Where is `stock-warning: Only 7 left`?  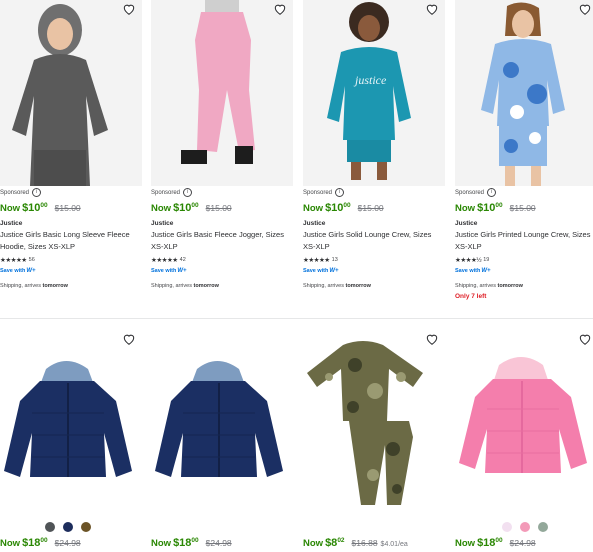 stock-warning: Only 7 left is located at coordinates (471, 296).